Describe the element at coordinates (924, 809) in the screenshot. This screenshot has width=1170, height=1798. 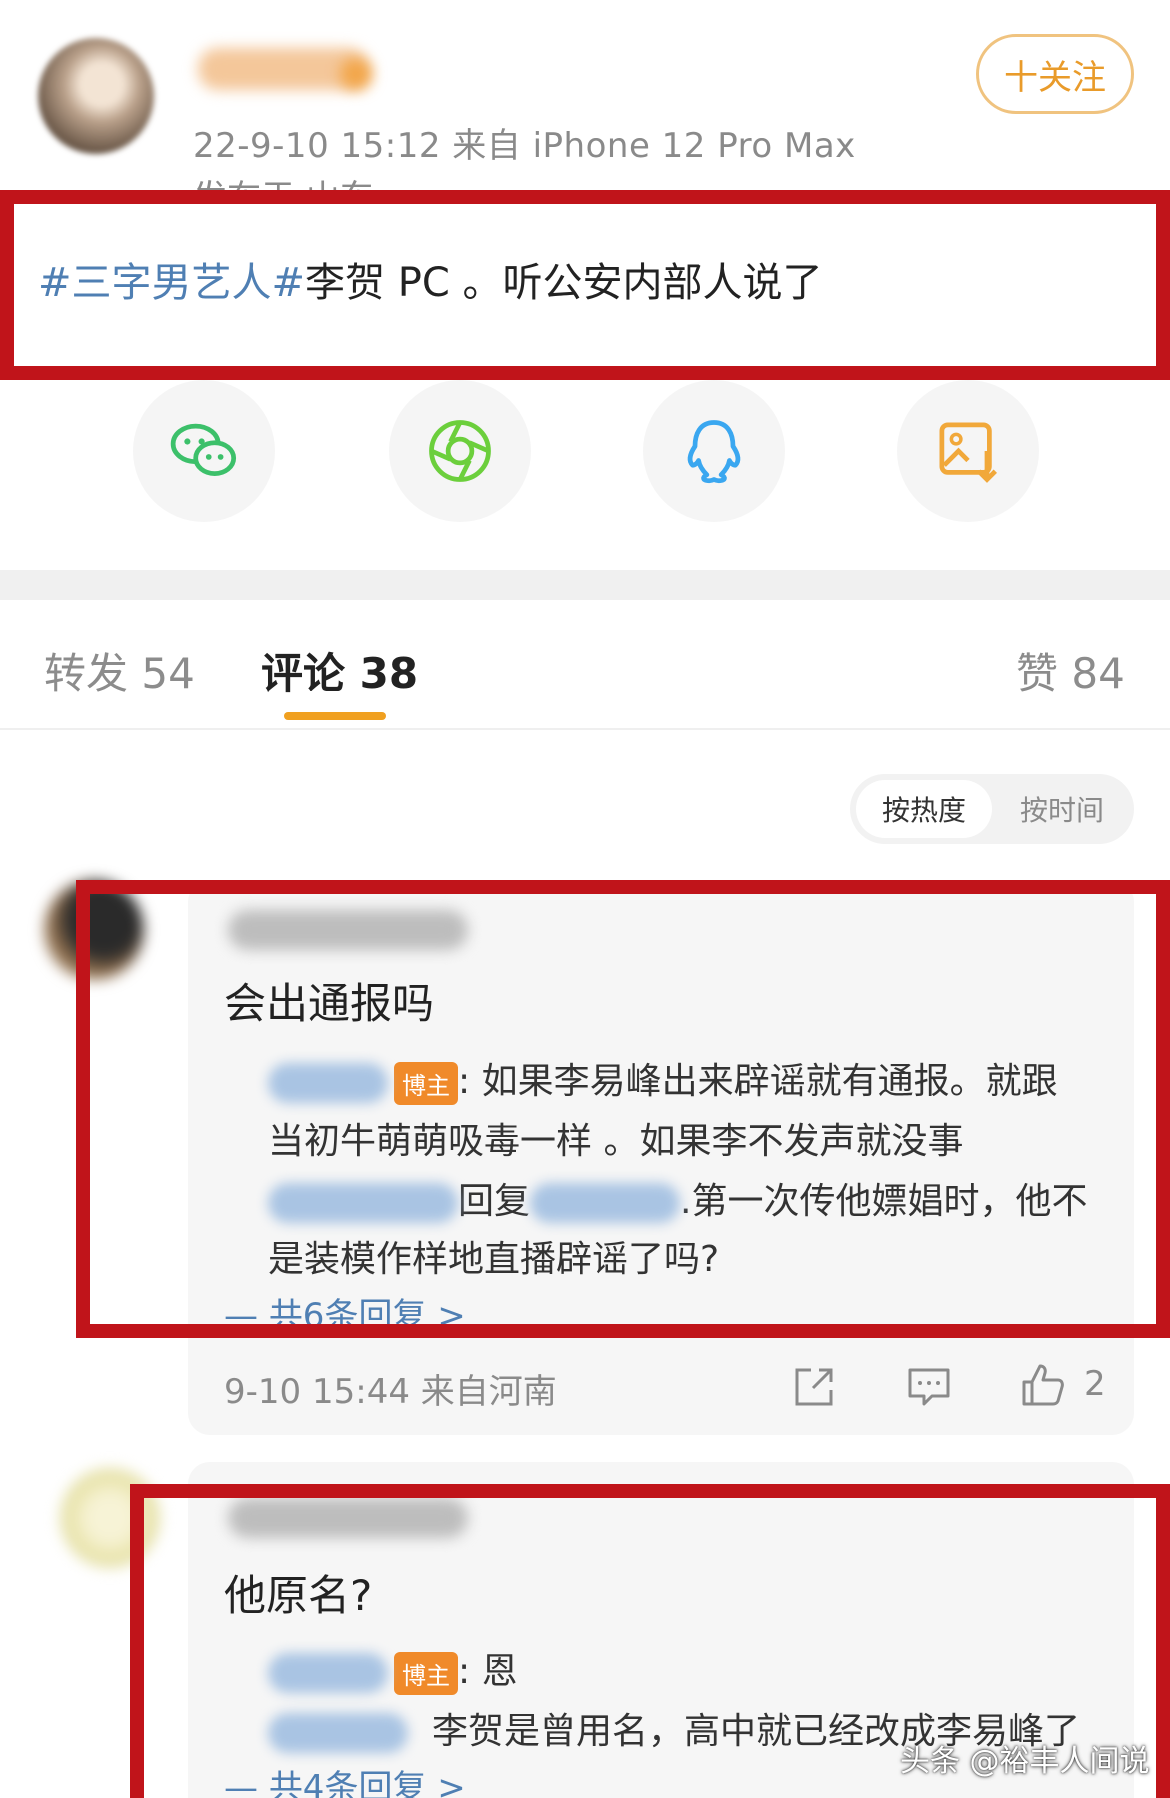
I see `sort-by-hot: 按热度` at that location.